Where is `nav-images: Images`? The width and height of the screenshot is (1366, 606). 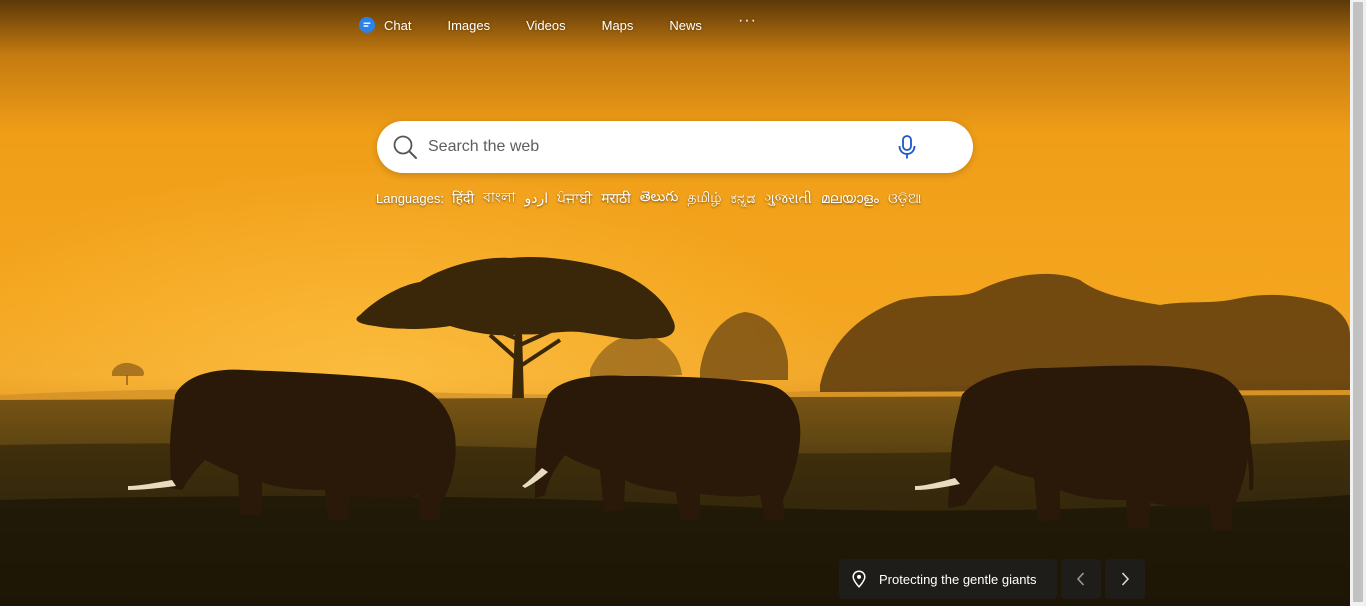 nav-images: Images is located at coordinates (468, 25).